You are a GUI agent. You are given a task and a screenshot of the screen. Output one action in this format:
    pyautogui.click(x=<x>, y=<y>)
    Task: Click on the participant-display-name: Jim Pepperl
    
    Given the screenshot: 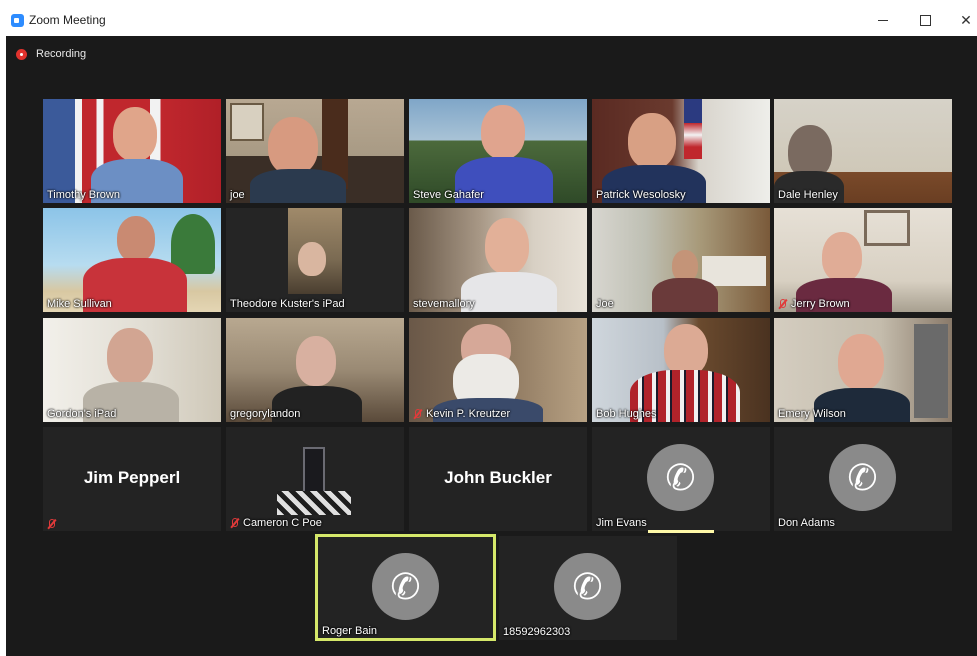 What is the action you would take?
    pyautogui.click(x=132, y=477)
    